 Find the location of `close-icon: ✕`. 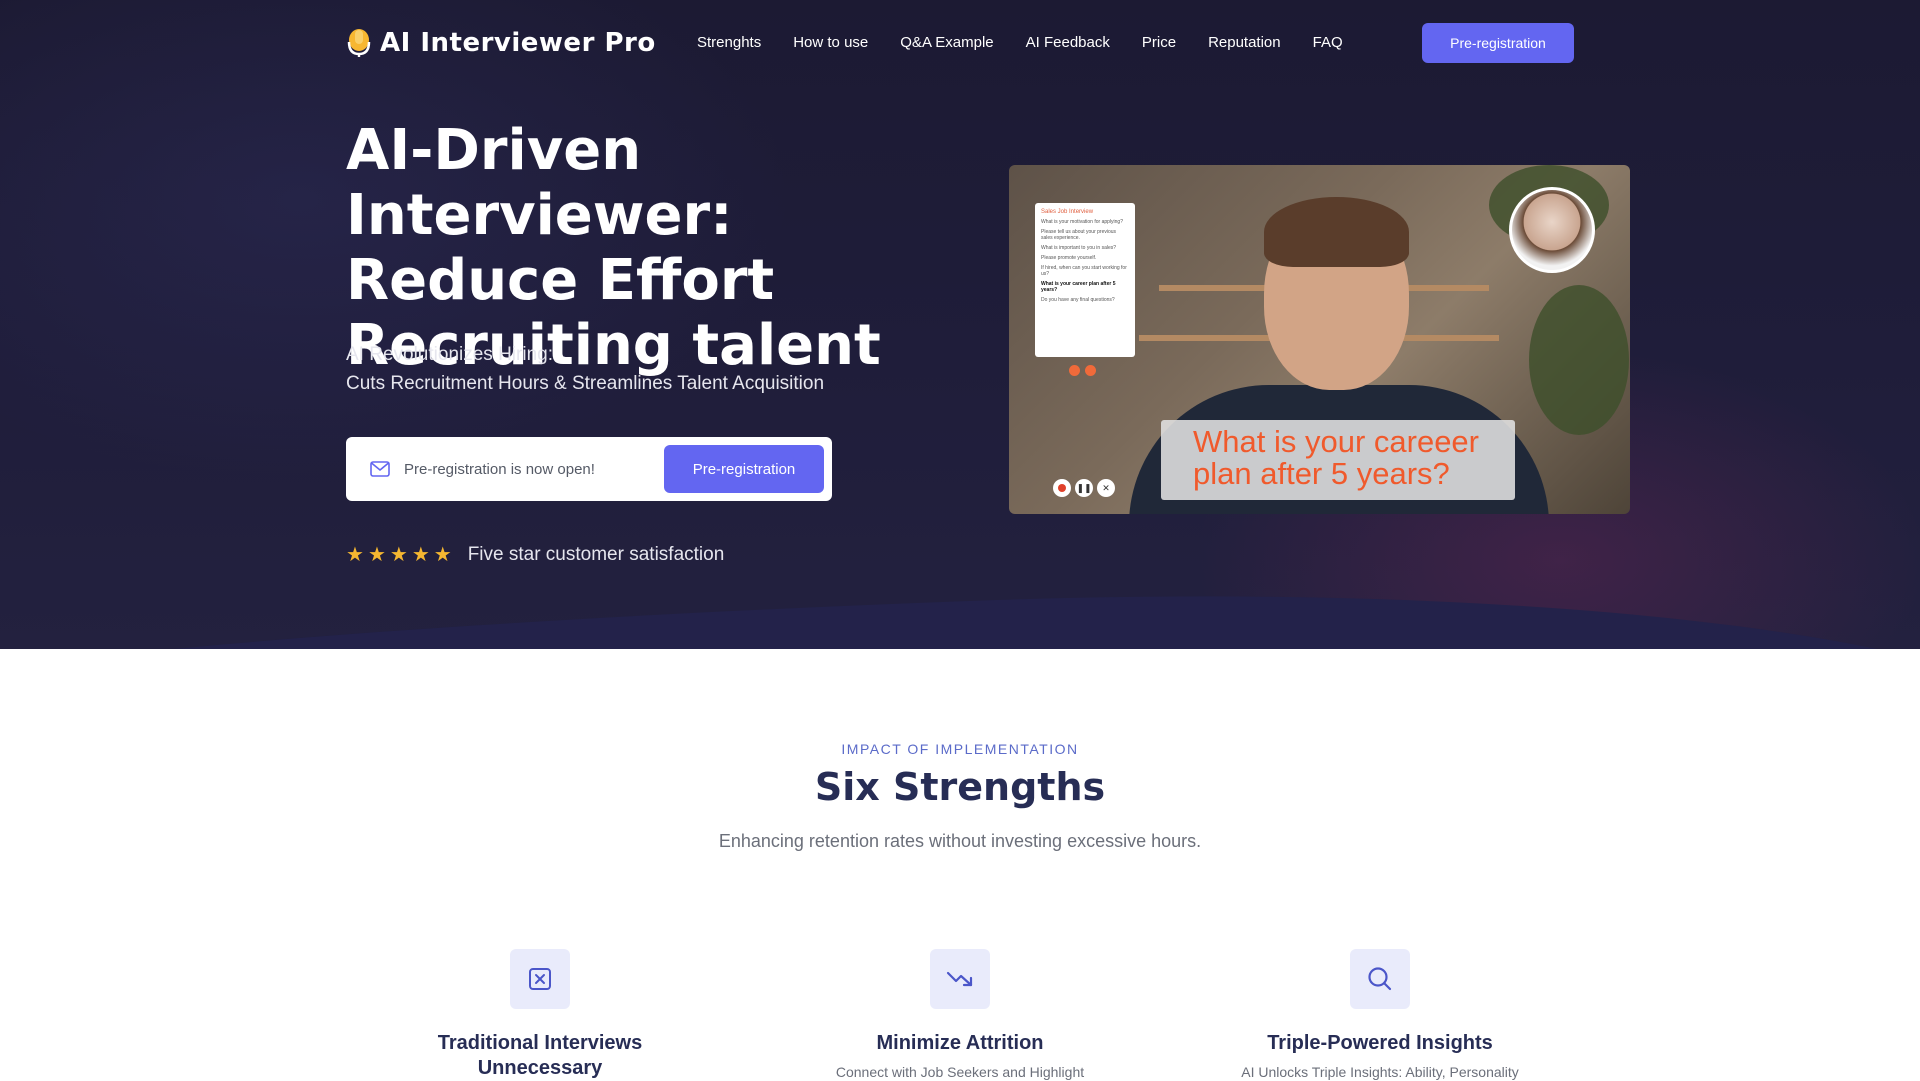

close-icon: ✕ is located at coordinates (1106, 488).